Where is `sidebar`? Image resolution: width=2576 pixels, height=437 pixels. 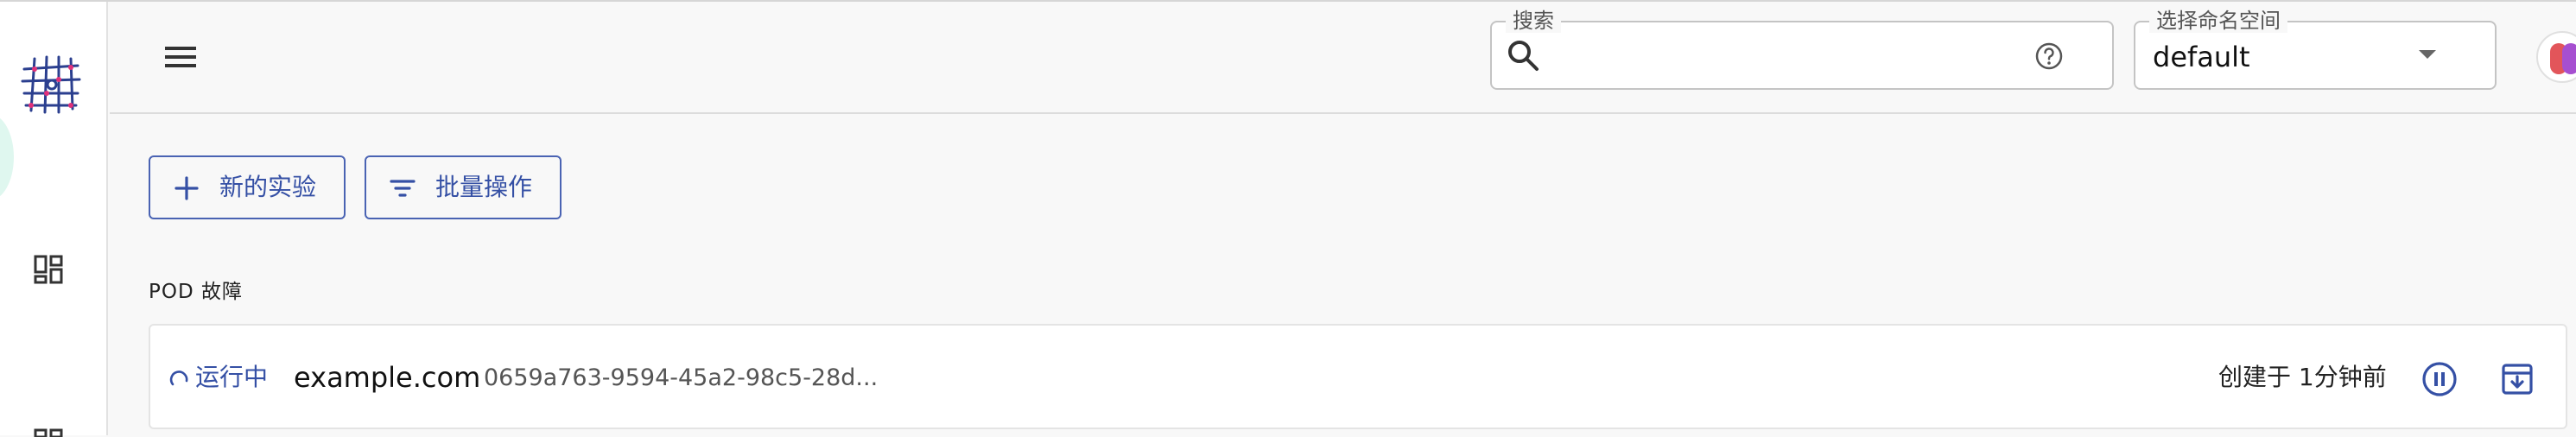
sidebar is located at coordinates (54, 219).